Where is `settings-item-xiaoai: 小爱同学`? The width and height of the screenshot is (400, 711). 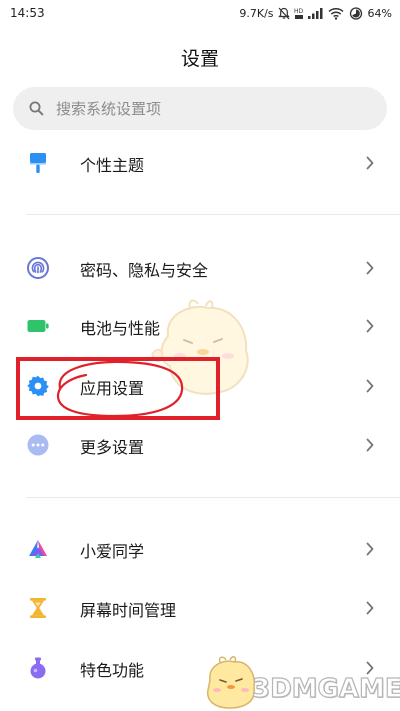
settings-item-xiaoai: 小爱同学 is located at coordinates (200, 549).